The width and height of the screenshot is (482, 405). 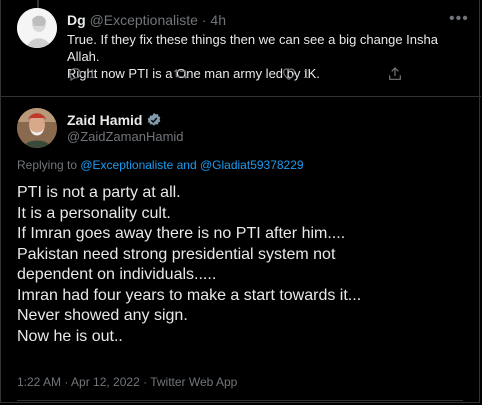 I want to click on reply-button: 1, so click(x=81, y=74).